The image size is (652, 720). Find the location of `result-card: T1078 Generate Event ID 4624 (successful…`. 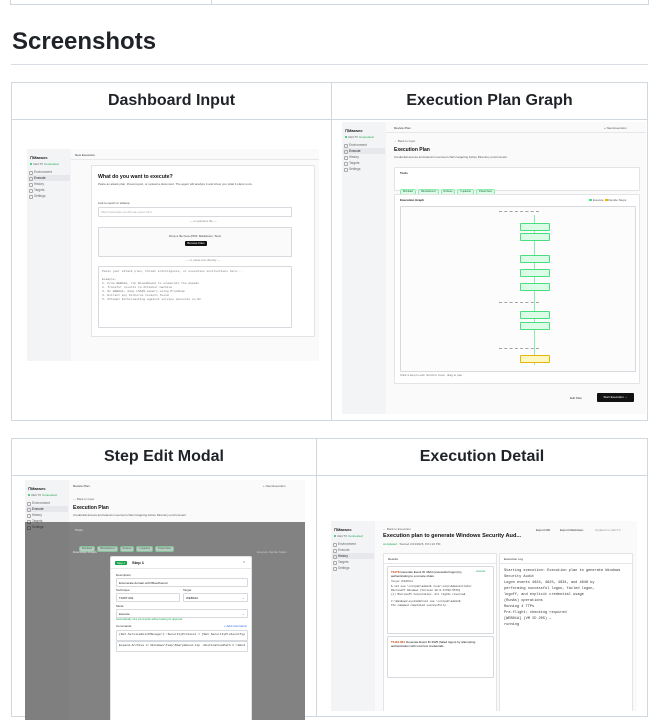

result-card: T1078 Generate Event ID 4624 (successful… is located at coordinates (440, 600).